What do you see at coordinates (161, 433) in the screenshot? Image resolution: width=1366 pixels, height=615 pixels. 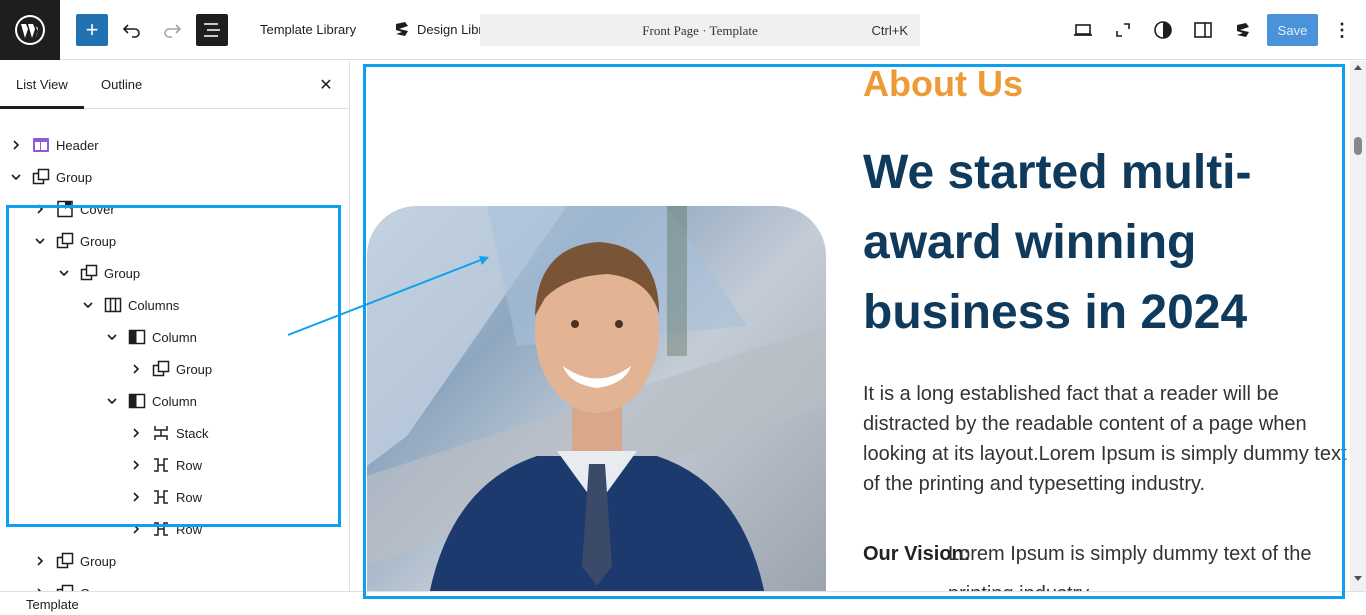 I see `stack-icon` at bounding box center [161, 433].